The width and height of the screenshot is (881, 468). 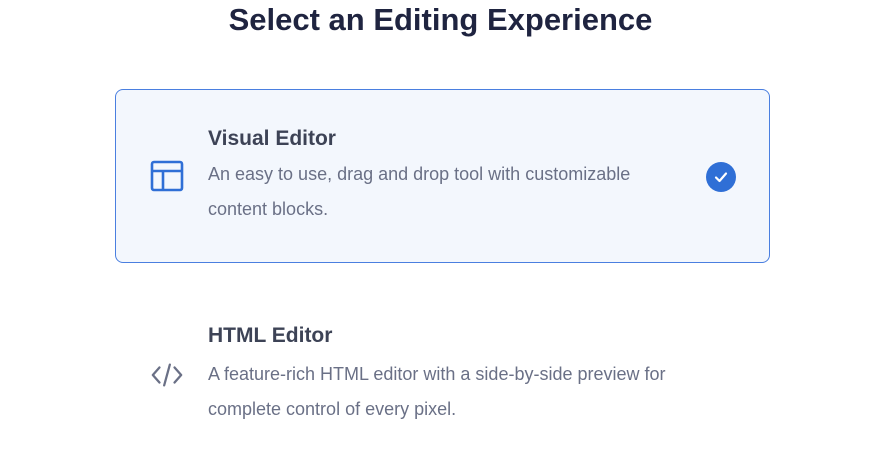 I want to click on code-icon, so click(x=167, y=375).